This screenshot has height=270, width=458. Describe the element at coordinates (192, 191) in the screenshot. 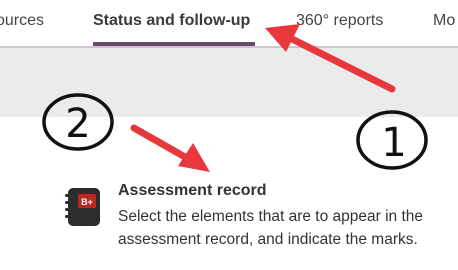

I see `tool-title: Assessment record` at that location.